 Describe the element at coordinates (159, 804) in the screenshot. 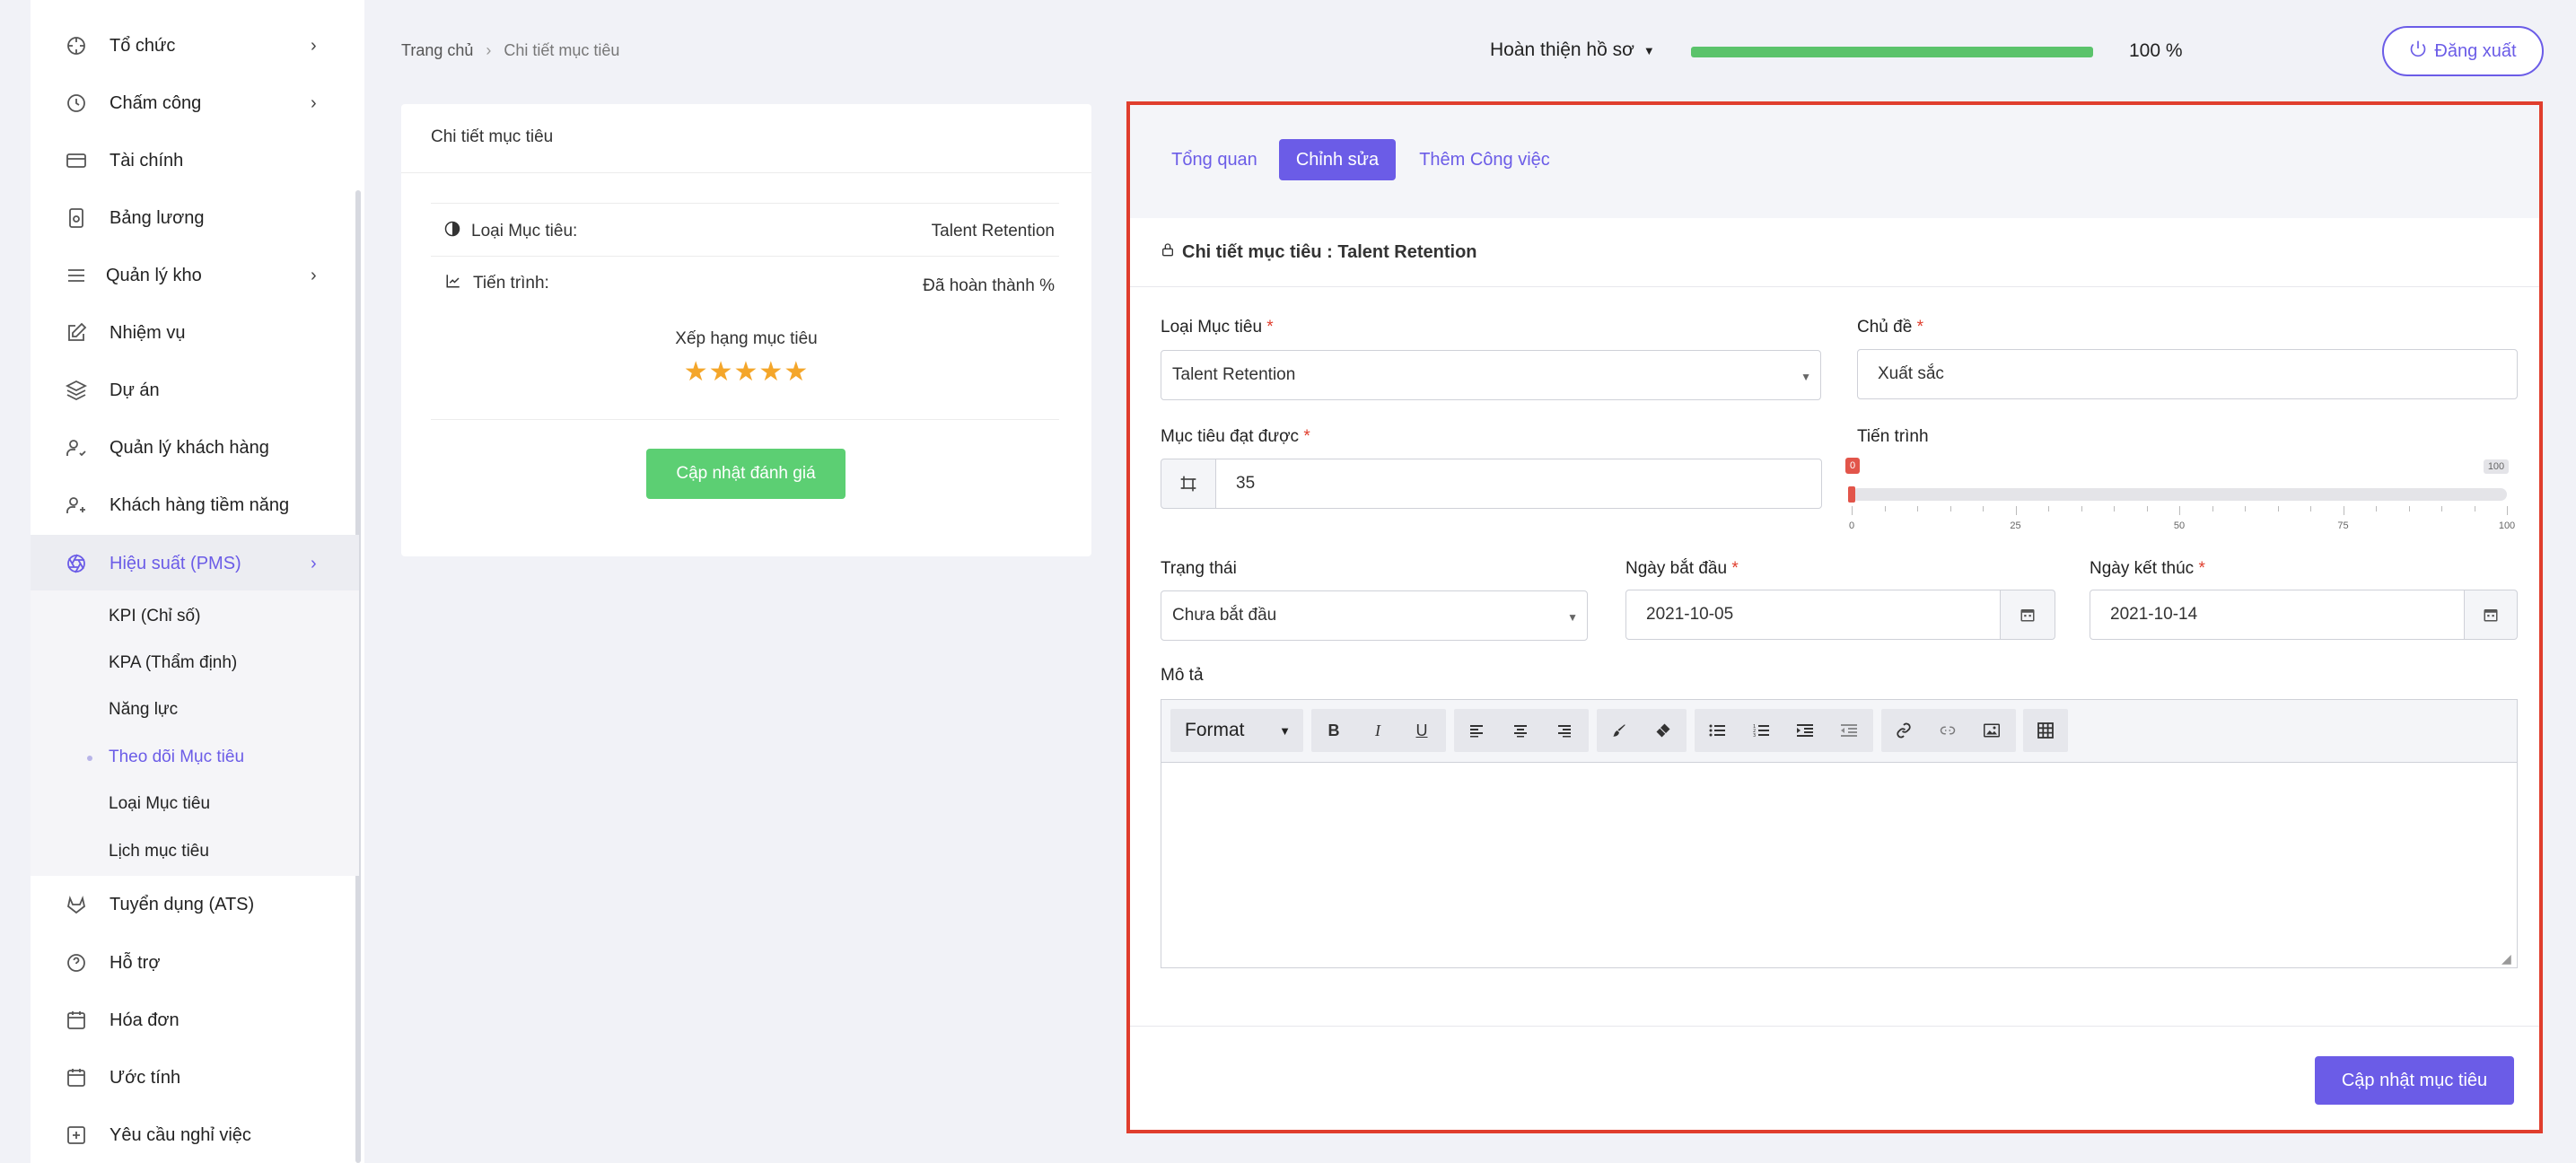

I see `submenu-item-goal-types: Loại Mục tiêu` at that location.